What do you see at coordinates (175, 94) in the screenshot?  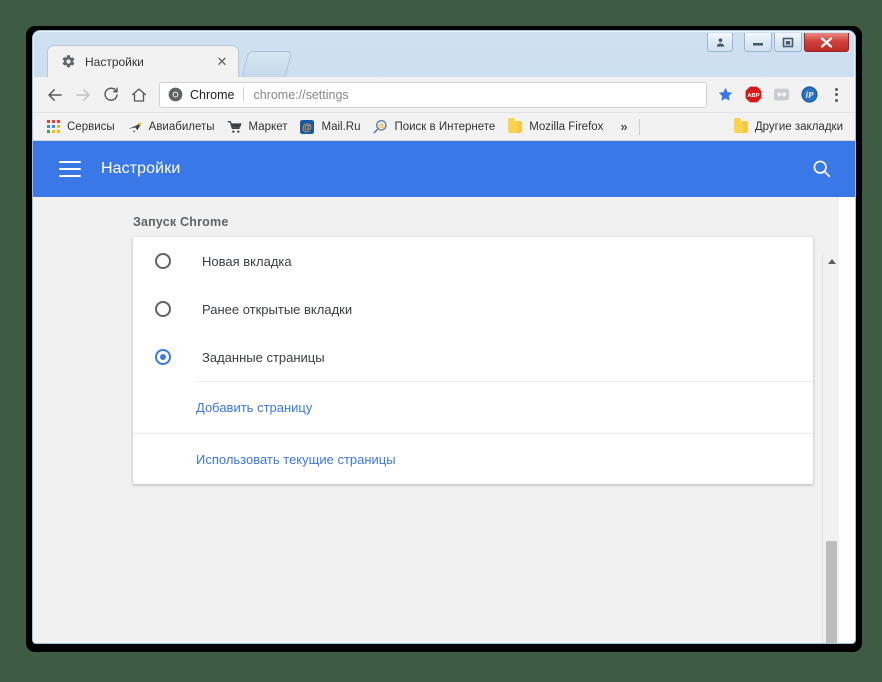 I see `chrome-logo-icon` at bounding box center [175, 94].